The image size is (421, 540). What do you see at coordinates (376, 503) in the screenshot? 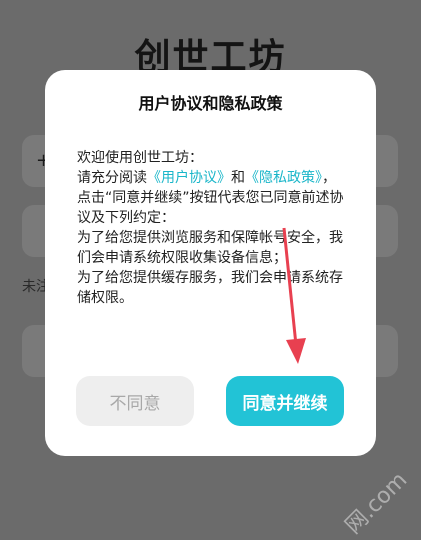
I see `watermark-text: 网.com` at bounding box center [376, 503].